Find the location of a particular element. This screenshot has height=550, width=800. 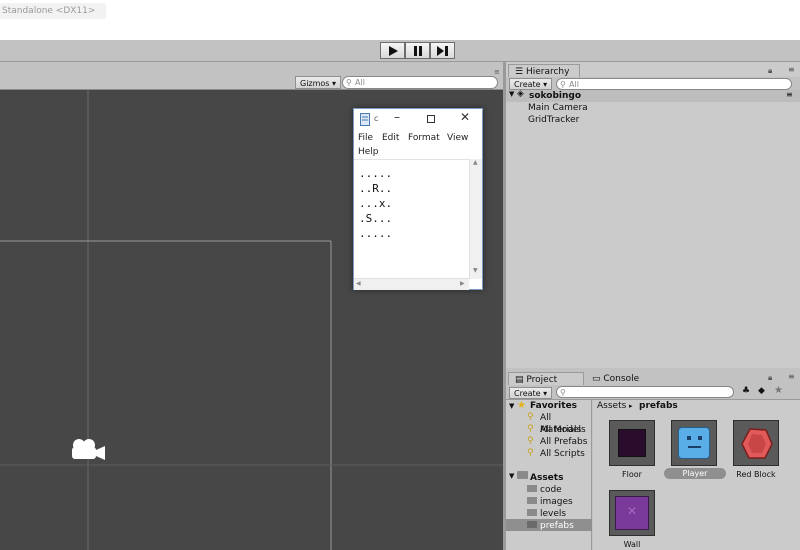

hierarchy-create-label: Create is located at coordinates (527, 84).